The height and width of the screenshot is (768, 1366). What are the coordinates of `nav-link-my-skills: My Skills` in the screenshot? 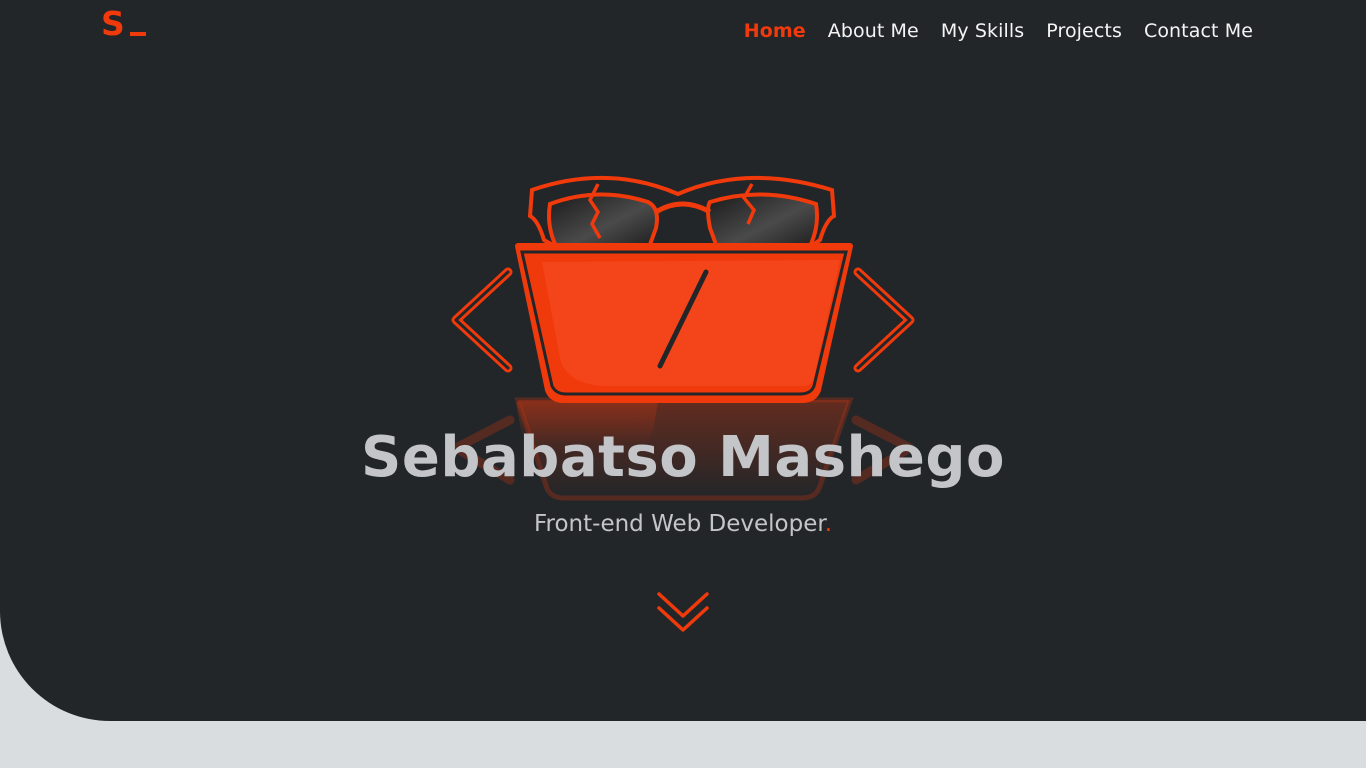 It's located at (982, 31).